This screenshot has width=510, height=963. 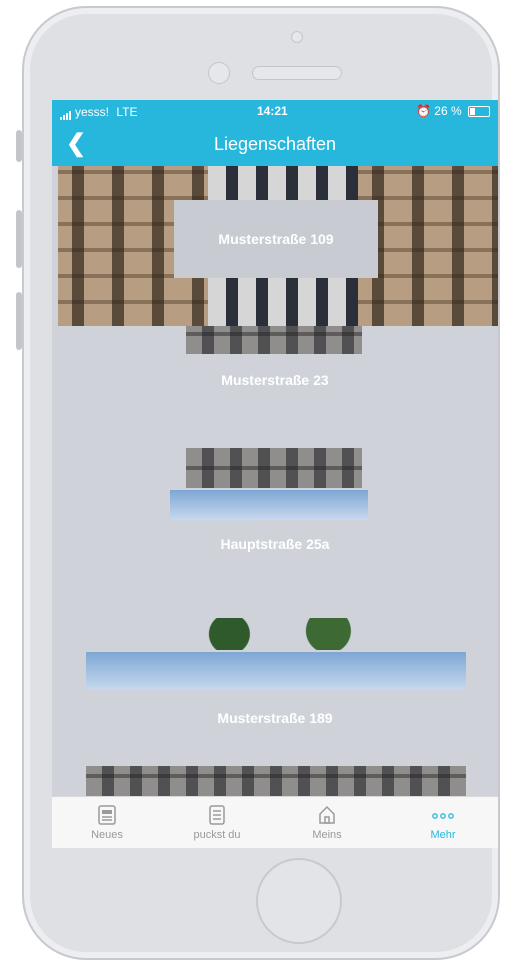 What do you see at coordinates (19, 146) in the screenshot?
I see `mute-switch` at bounding box center [19, 146].